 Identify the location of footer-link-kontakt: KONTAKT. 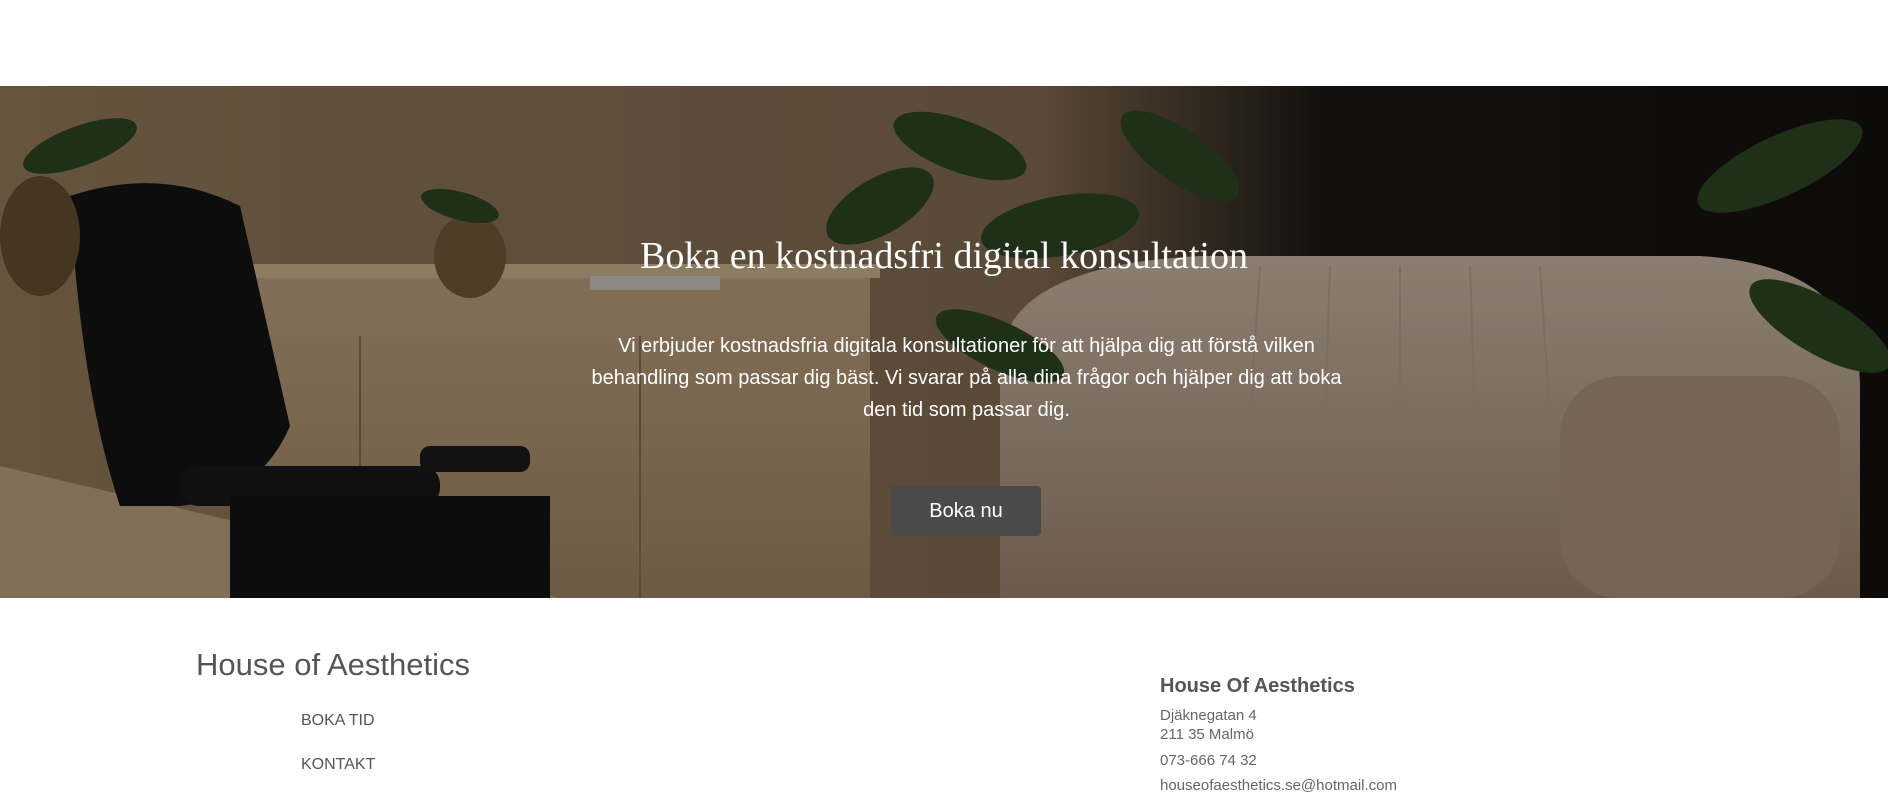
(338, 765).